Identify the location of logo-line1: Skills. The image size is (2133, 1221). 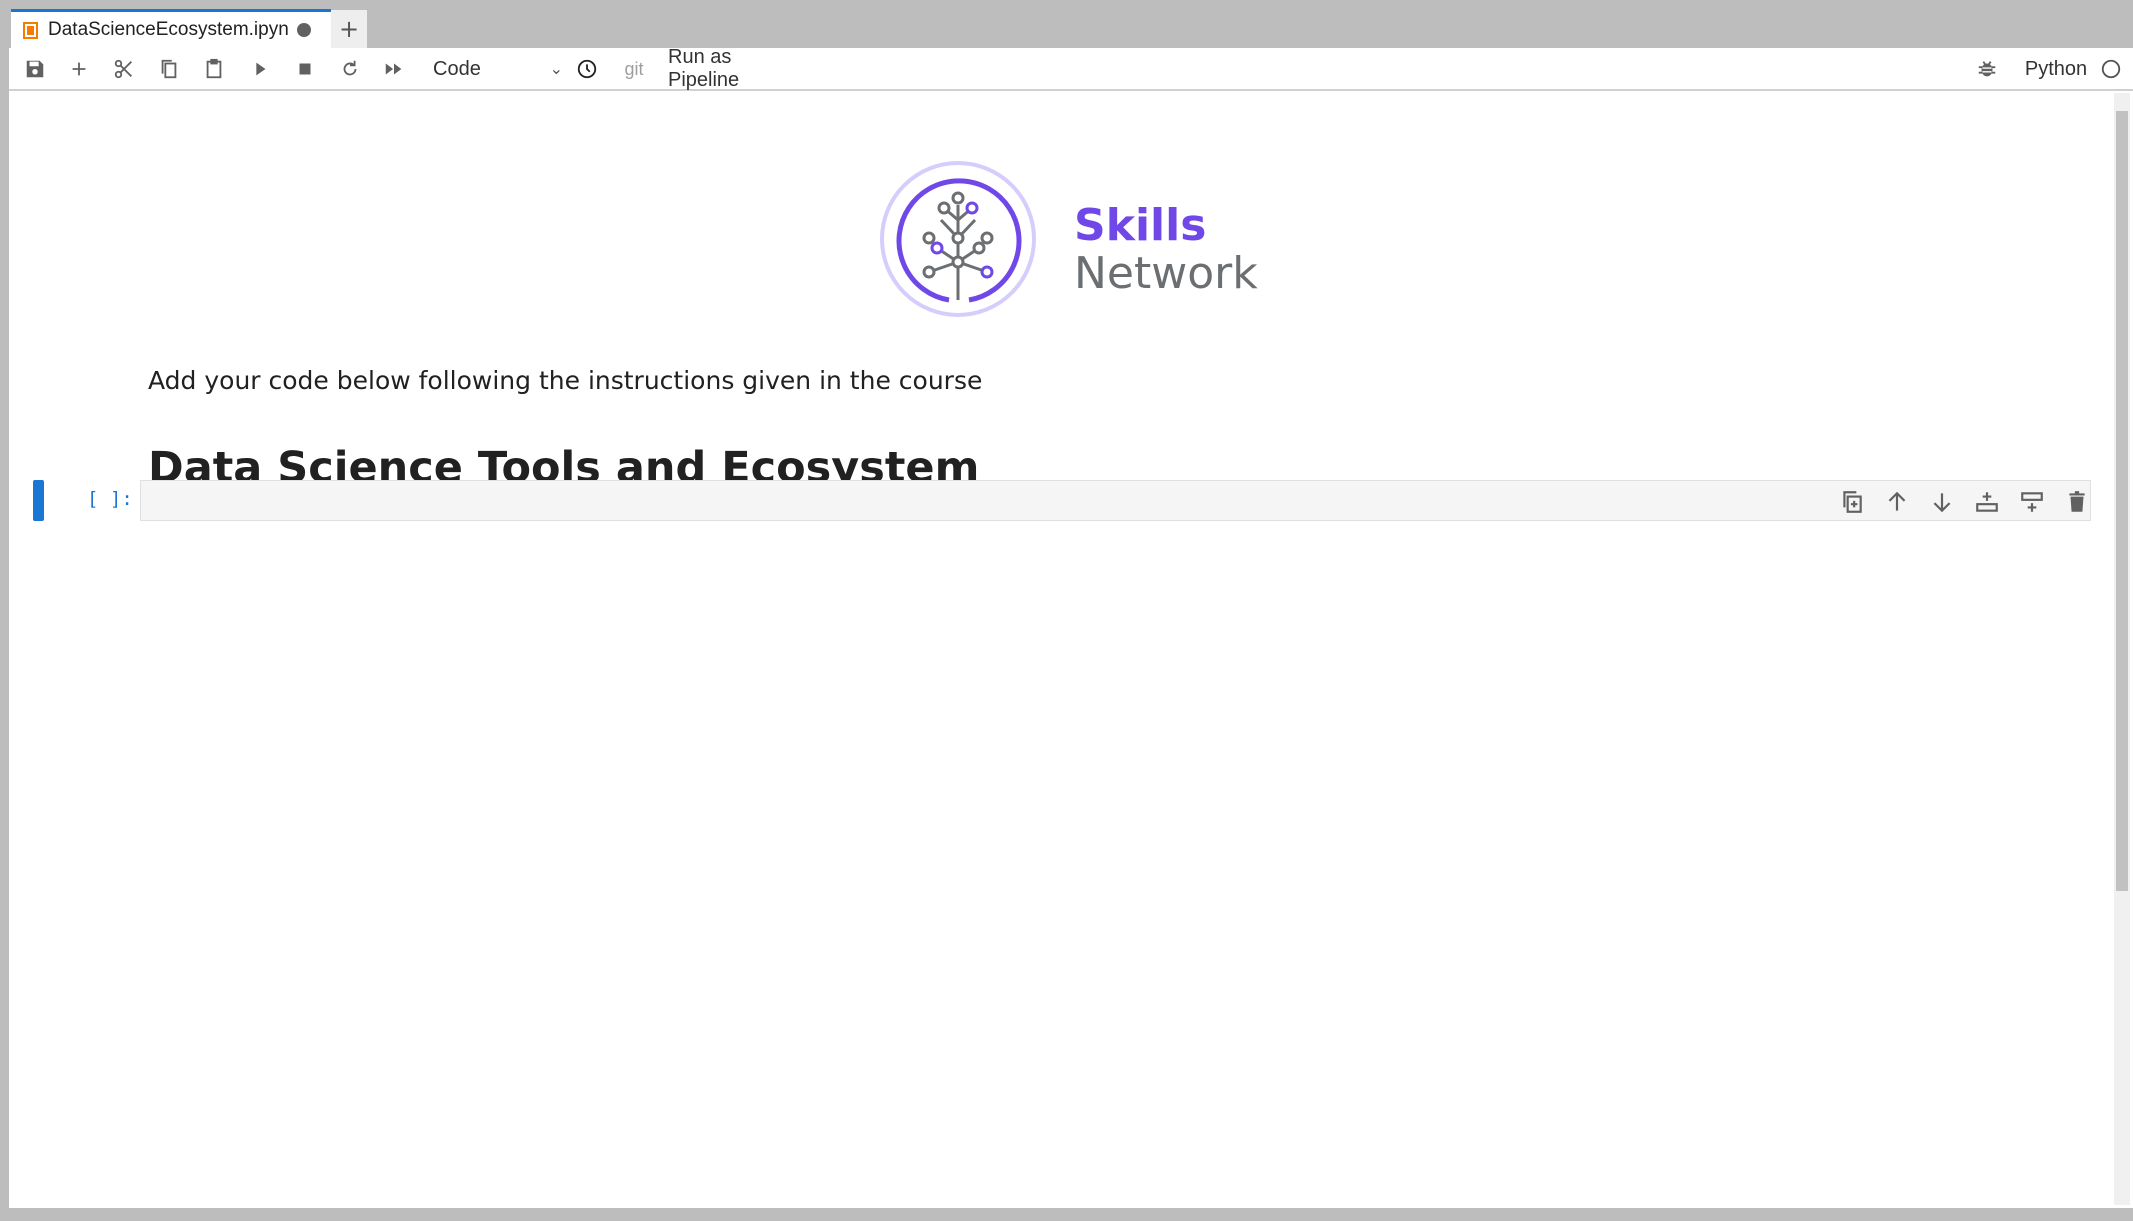
(1140, 225).